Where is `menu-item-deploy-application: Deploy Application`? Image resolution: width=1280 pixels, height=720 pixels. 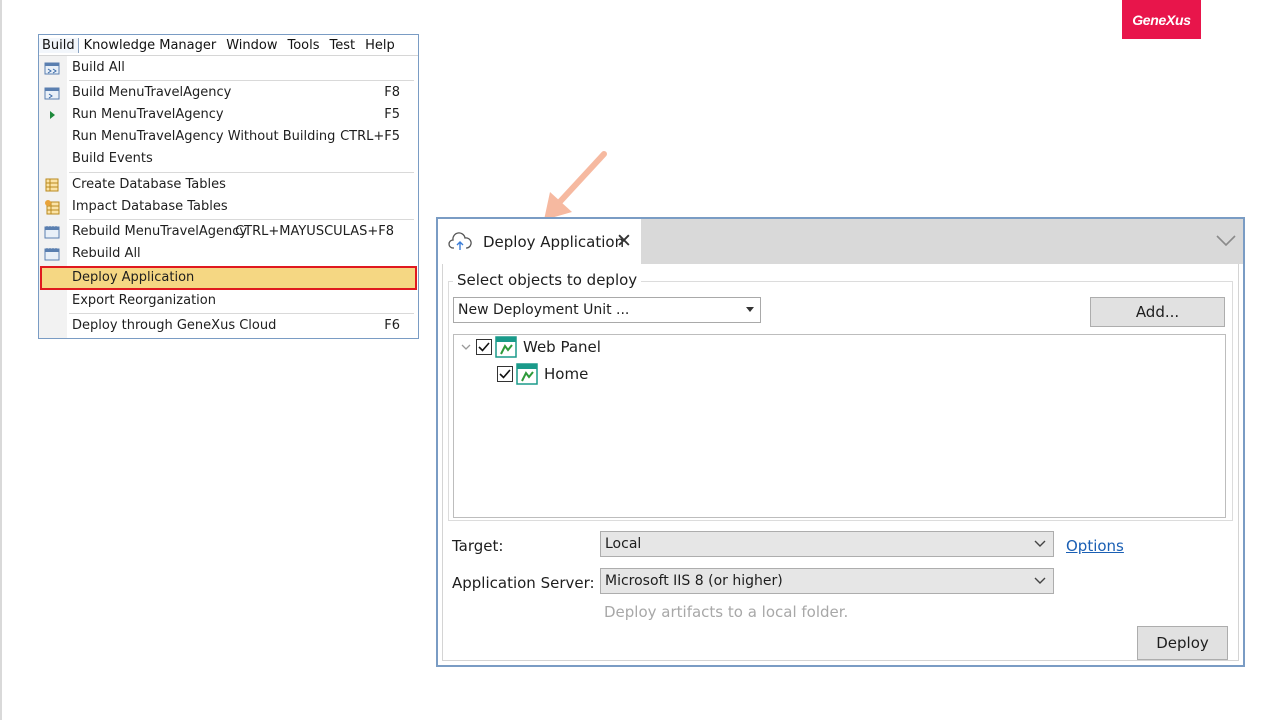
menu-item-deploy-application: Deploy Application is located at coordinates (228, 278).